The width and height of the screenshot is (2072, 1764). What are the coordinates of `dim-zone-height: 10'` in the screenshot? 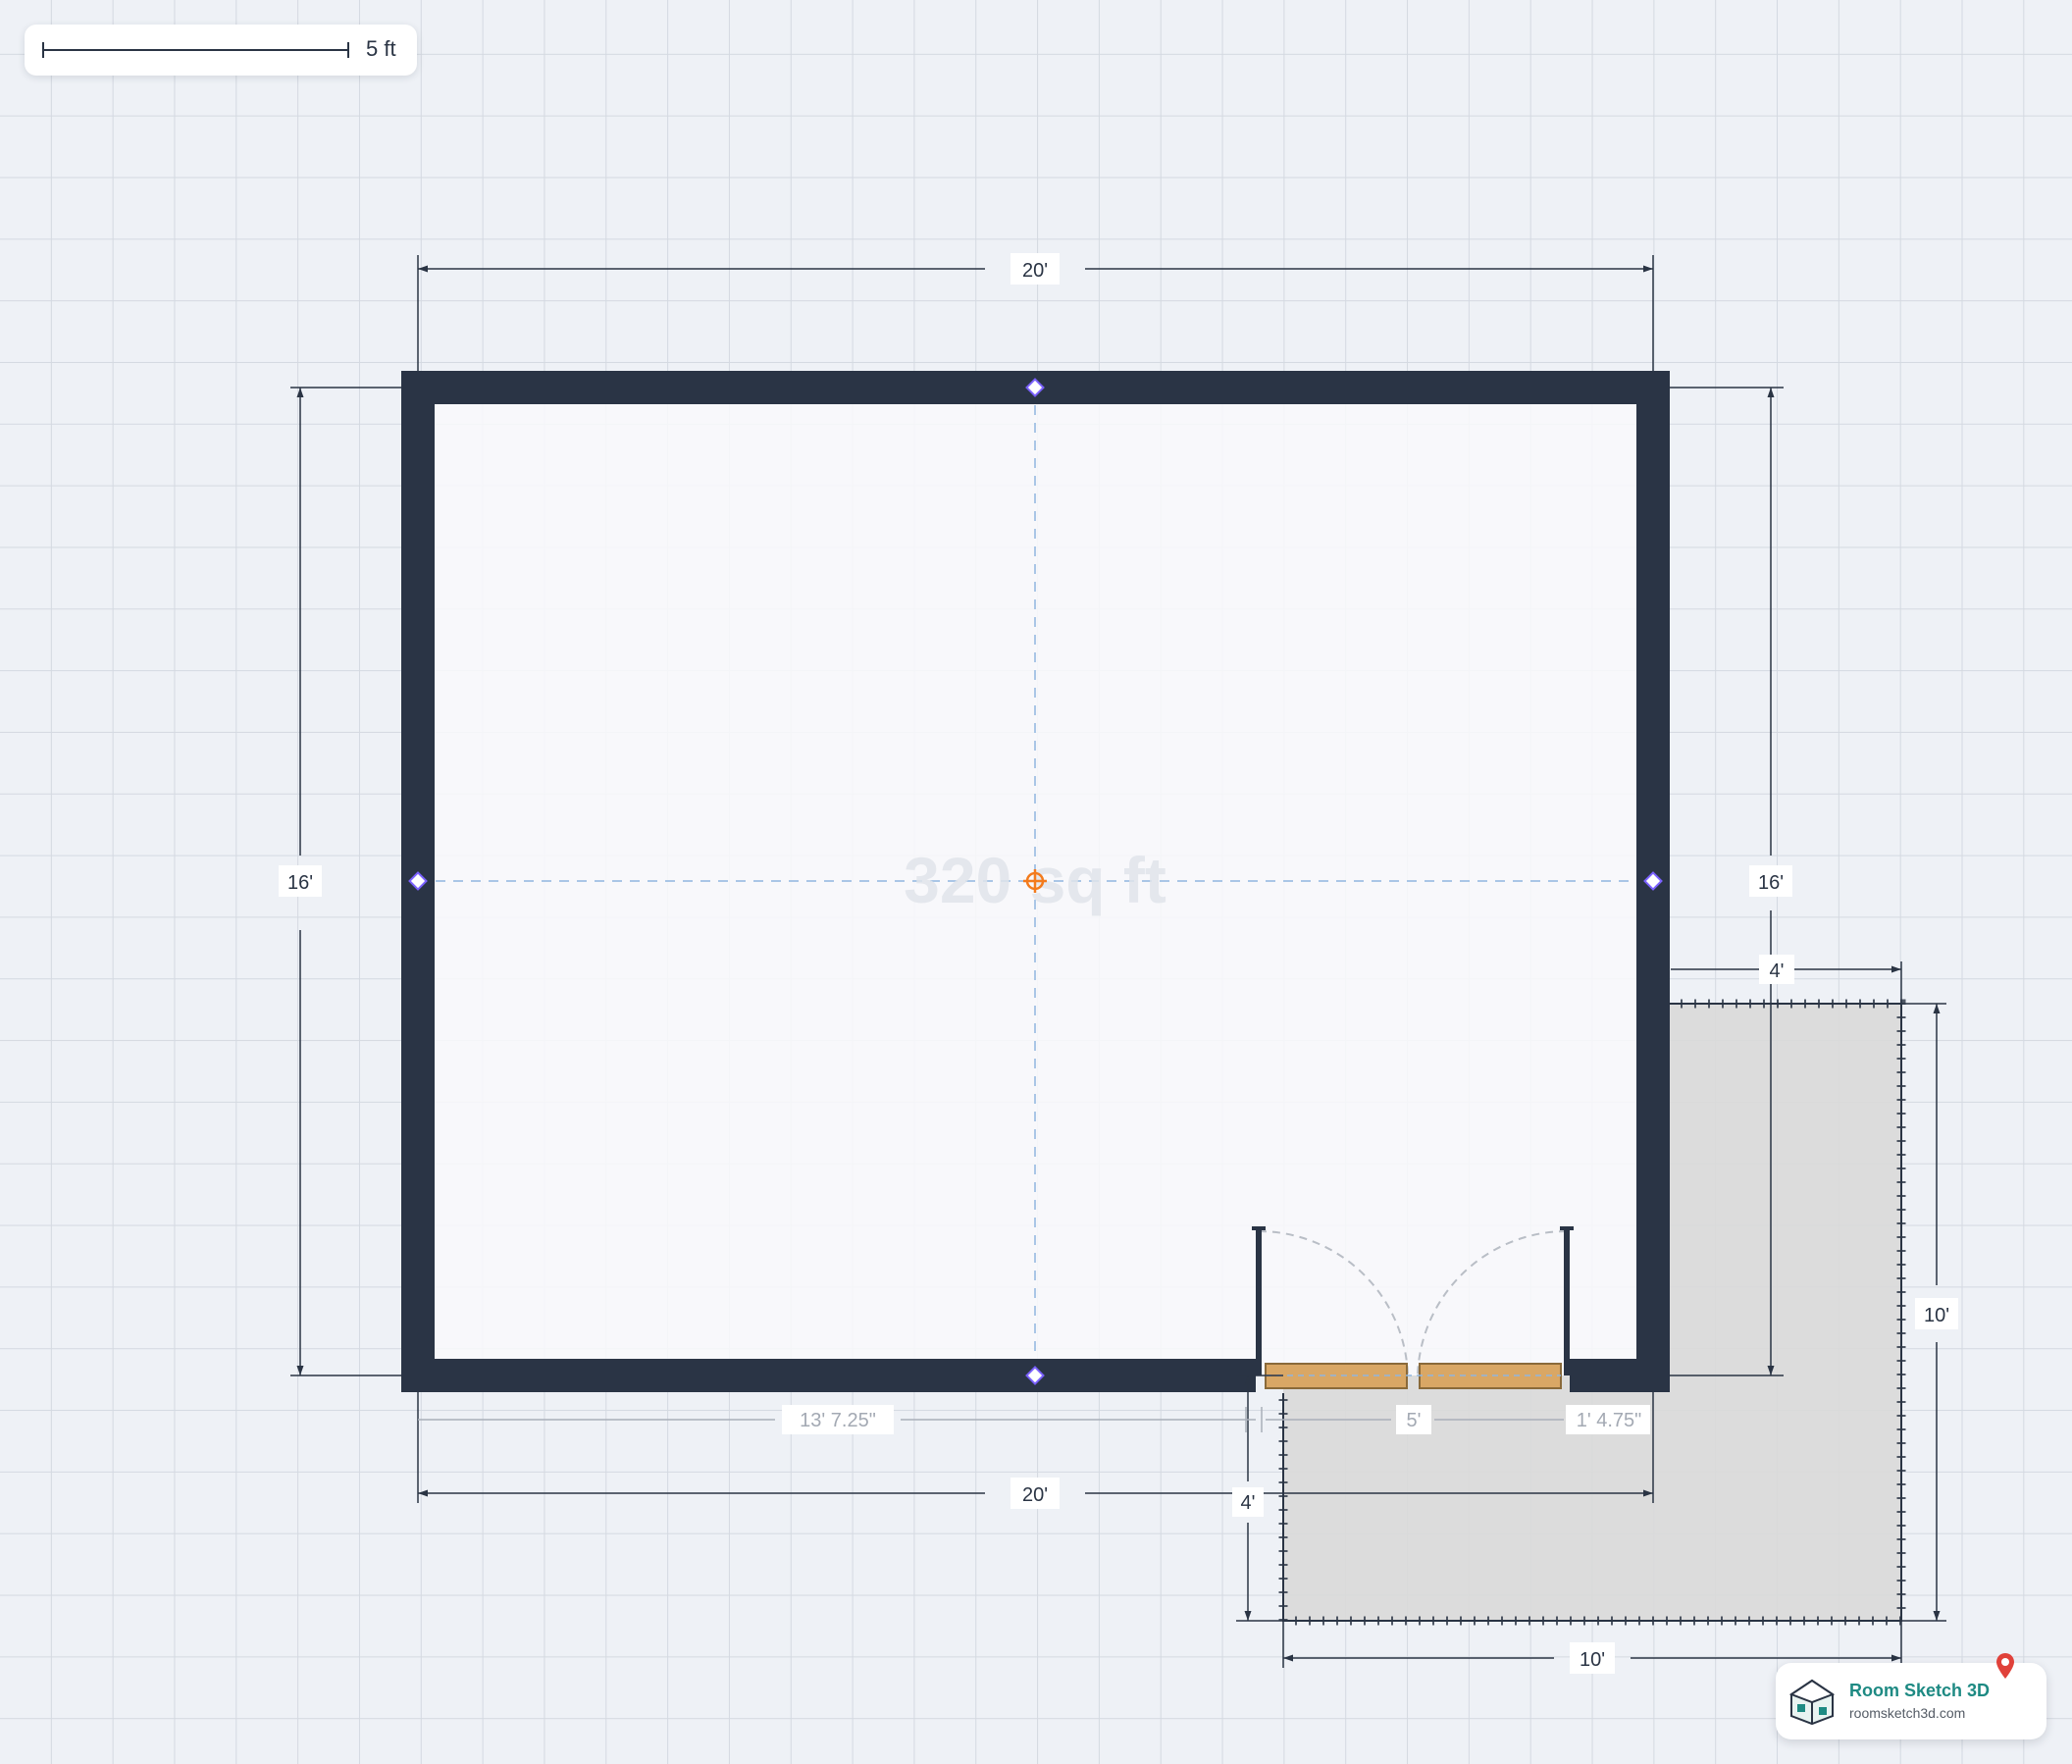 It's located at (1936, 1315).